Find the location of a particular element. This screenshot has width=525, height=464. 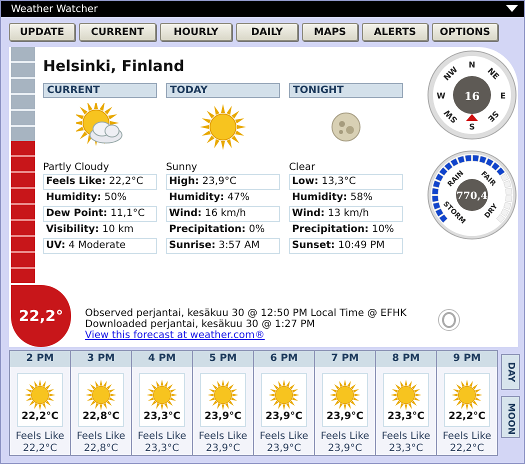

detail-row: Low: 13,3°C is located at coordinates (345, 182).